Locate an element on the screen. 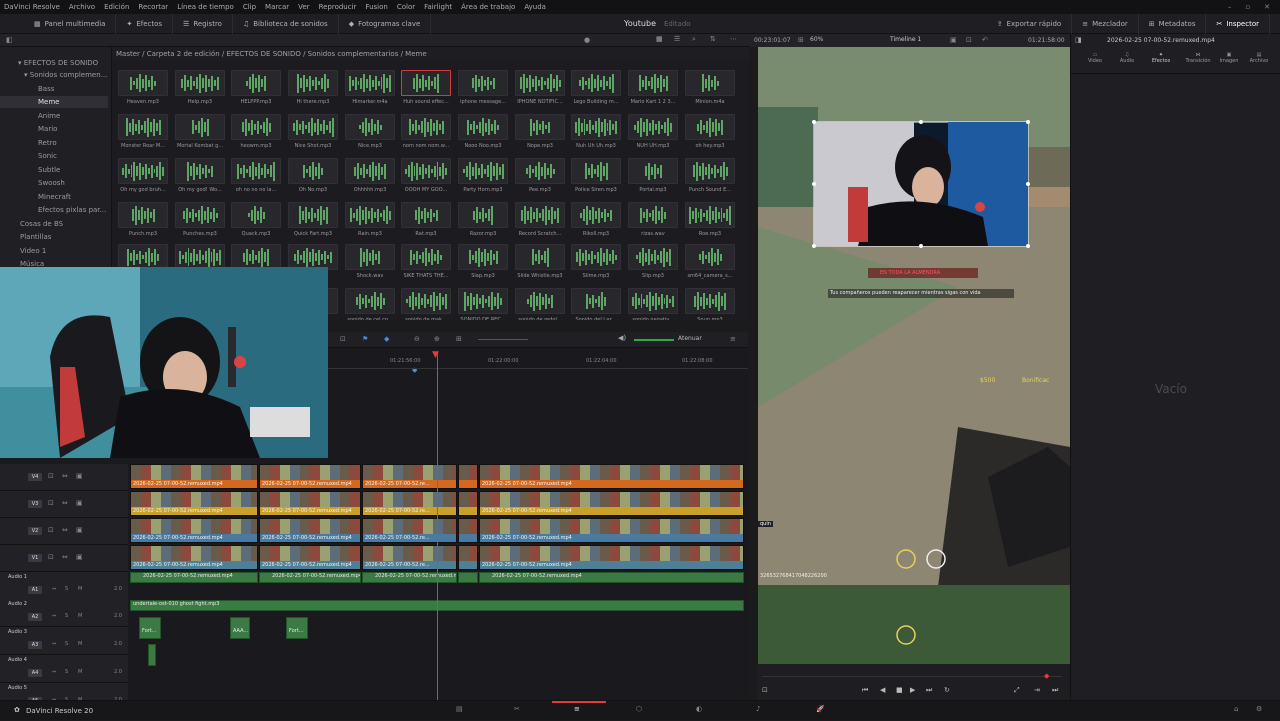  settings-icon: ⚙ is located at coordinates (1259, 709).